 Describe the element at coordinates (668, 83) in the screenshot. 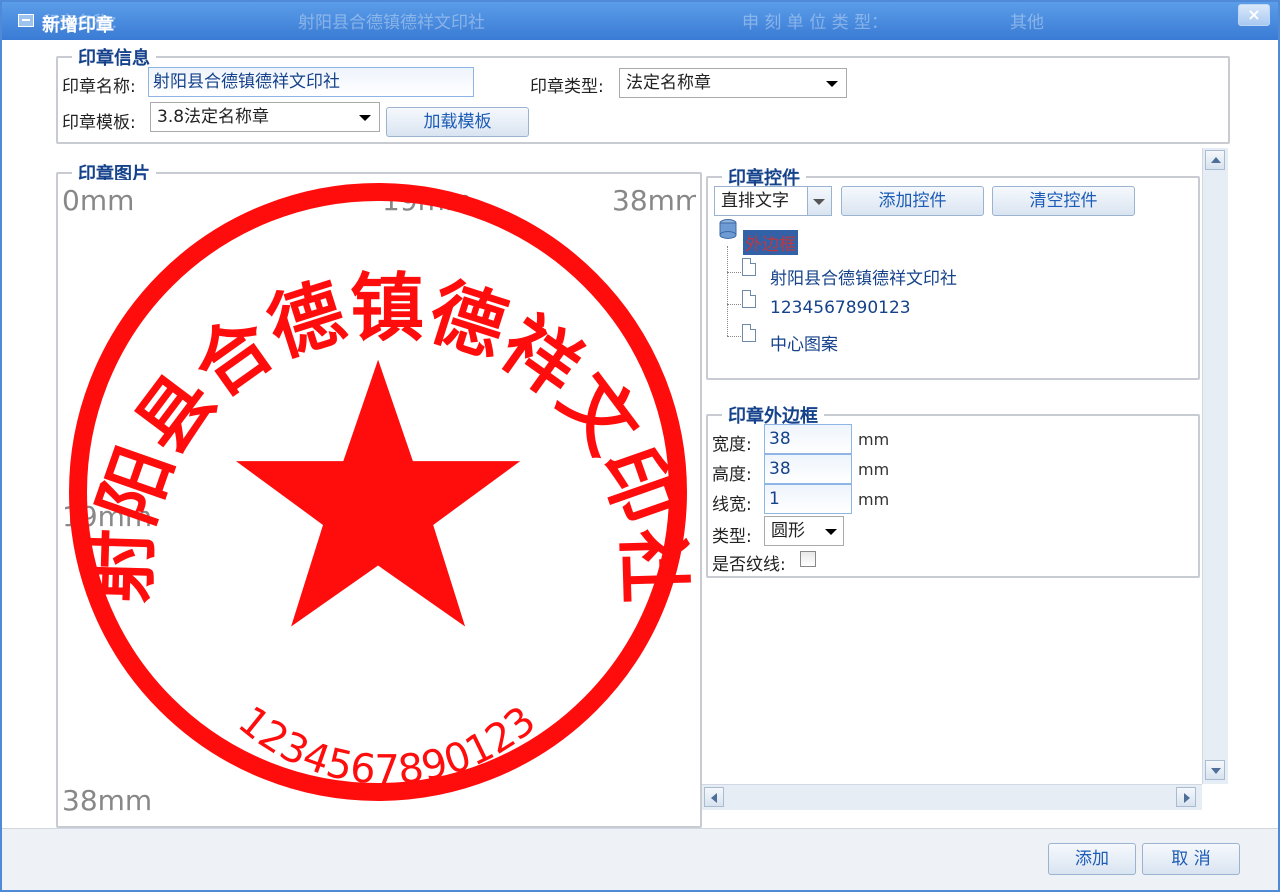

I see `seal-type-value: 法定名称章` at that location.